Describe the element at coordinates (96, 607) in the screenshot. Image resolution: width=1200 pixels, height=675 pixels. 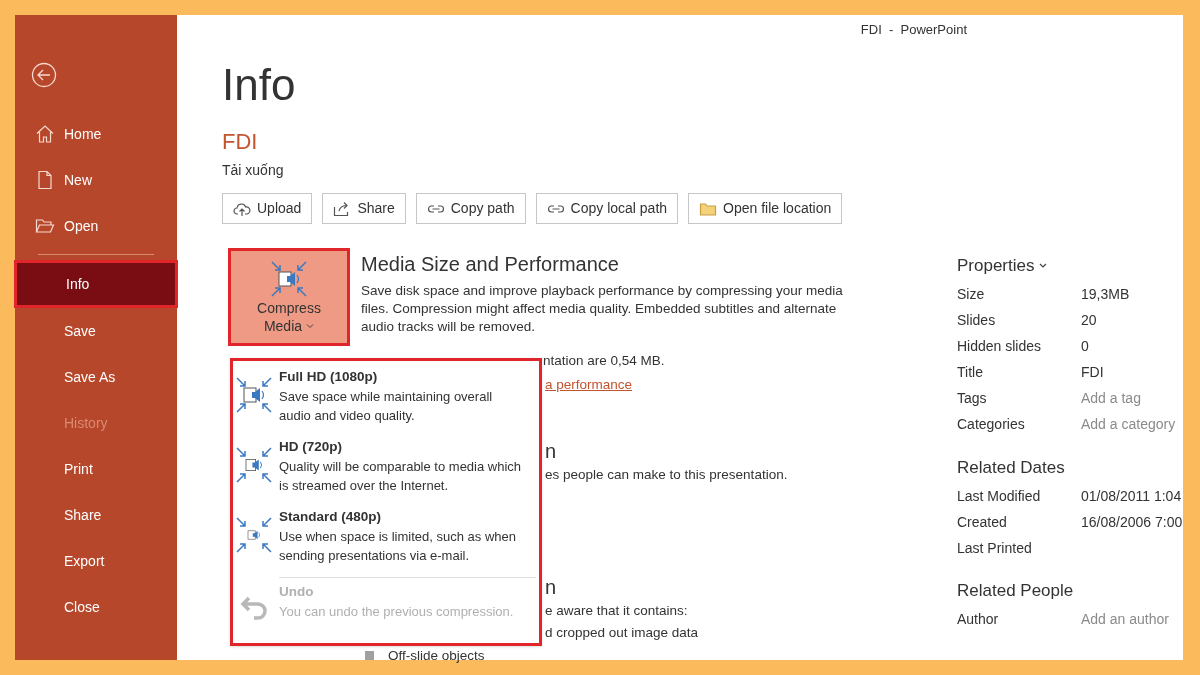
I see `sidebar-item: Close` at that location.